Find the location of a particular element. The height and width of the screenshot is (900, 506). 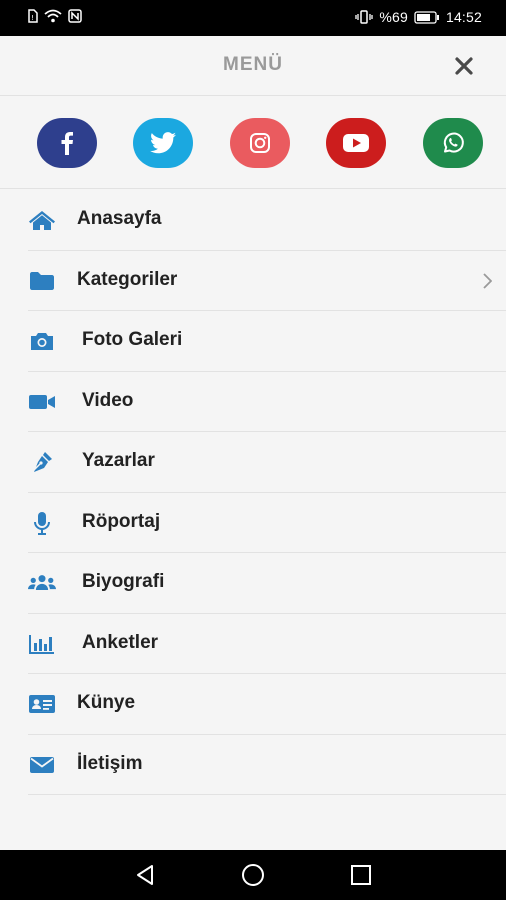

page-title: MENÜ is located at coordinates (253, 64).